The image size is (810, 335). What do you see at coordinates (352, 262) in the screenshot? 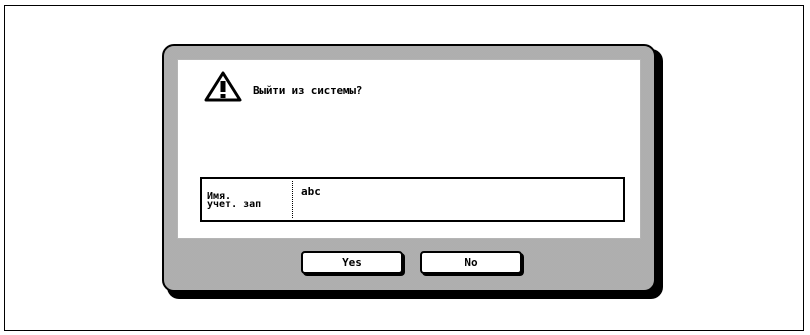
I see `yes-button: Yes` at bounding box center [352, 262].